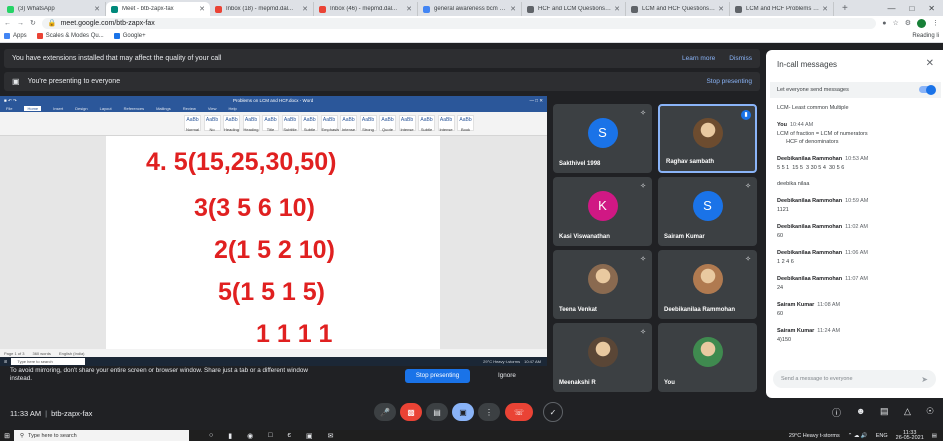 The image size is (943, 441). What do you see at coordinates (780, 236) in the screenshot?
I see `chat-text: 60` at bounding box center [780, 236].